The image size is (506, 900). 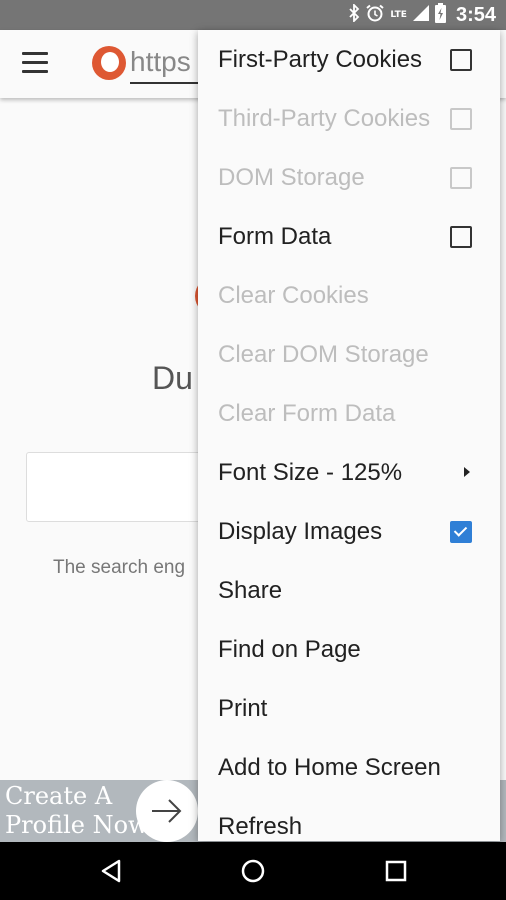 I want to click on menu-item-form-data: Form Data, so click(x=349, y=236).